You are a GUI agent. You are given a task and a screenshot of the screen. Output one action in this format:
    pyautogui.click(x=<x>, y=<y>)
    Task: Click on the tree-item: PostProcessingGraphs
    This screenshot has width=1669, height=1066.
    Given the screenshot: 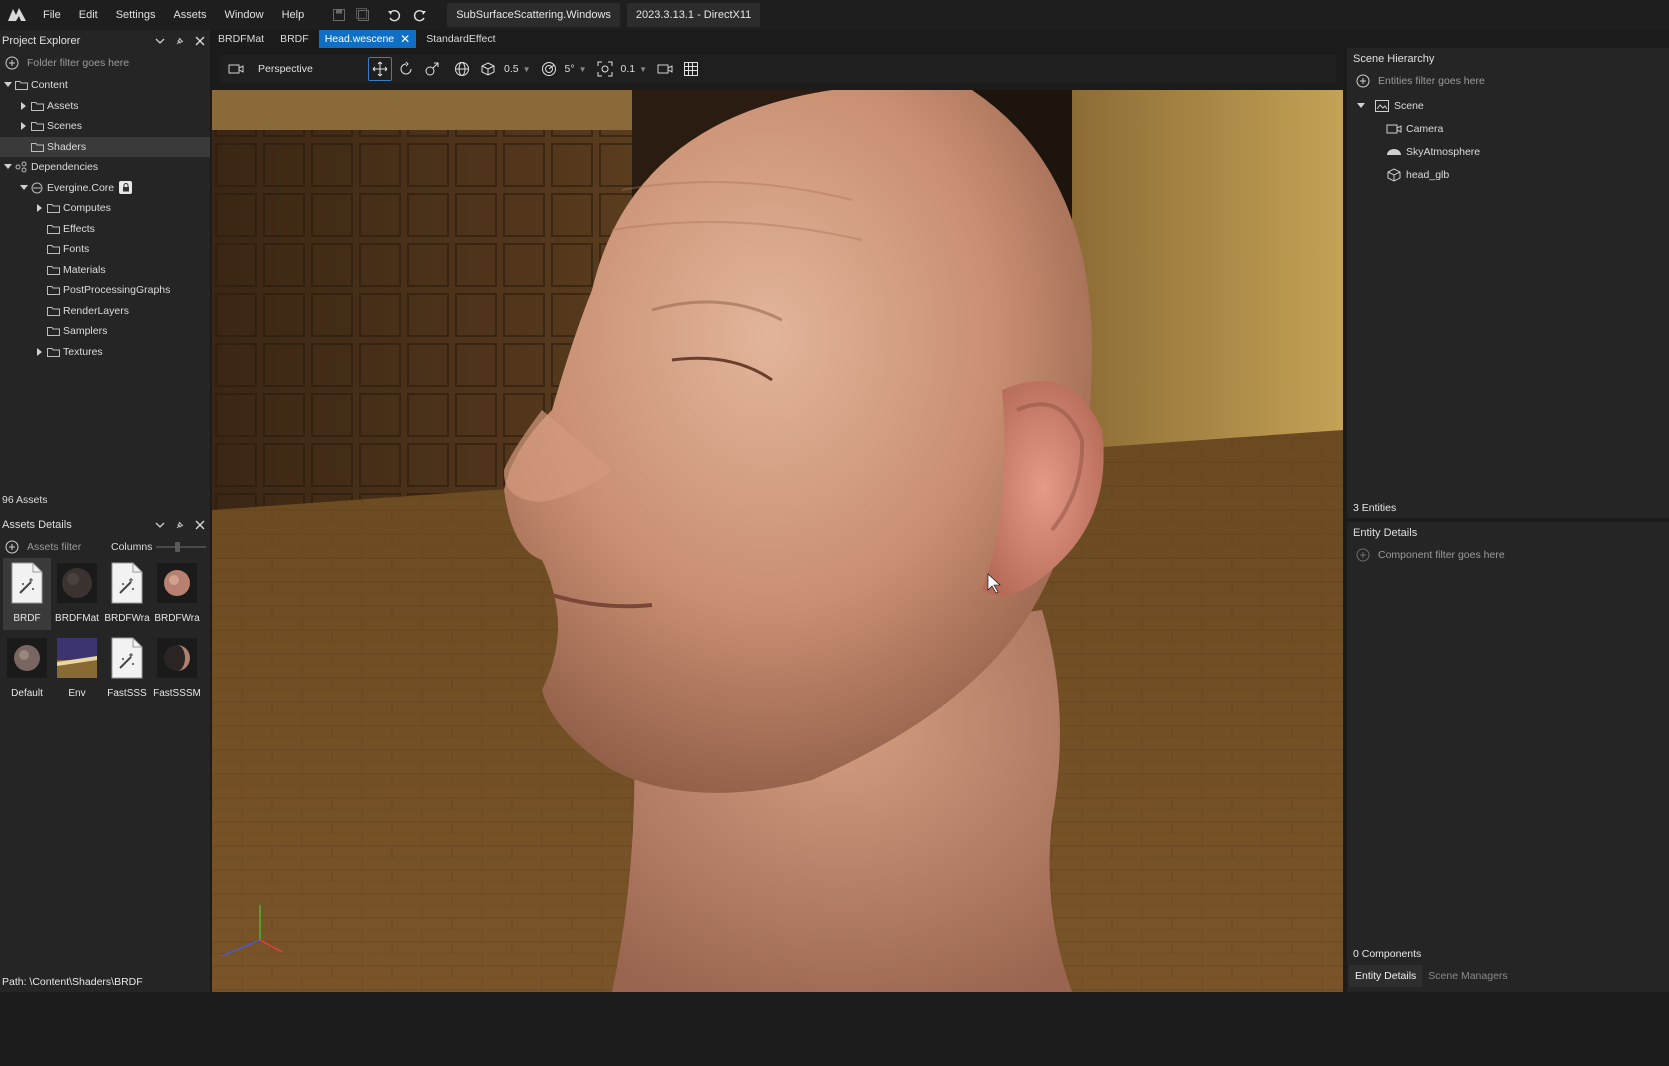 What is the action you would take?
    pyautogui.click(x=105, y=290)
    